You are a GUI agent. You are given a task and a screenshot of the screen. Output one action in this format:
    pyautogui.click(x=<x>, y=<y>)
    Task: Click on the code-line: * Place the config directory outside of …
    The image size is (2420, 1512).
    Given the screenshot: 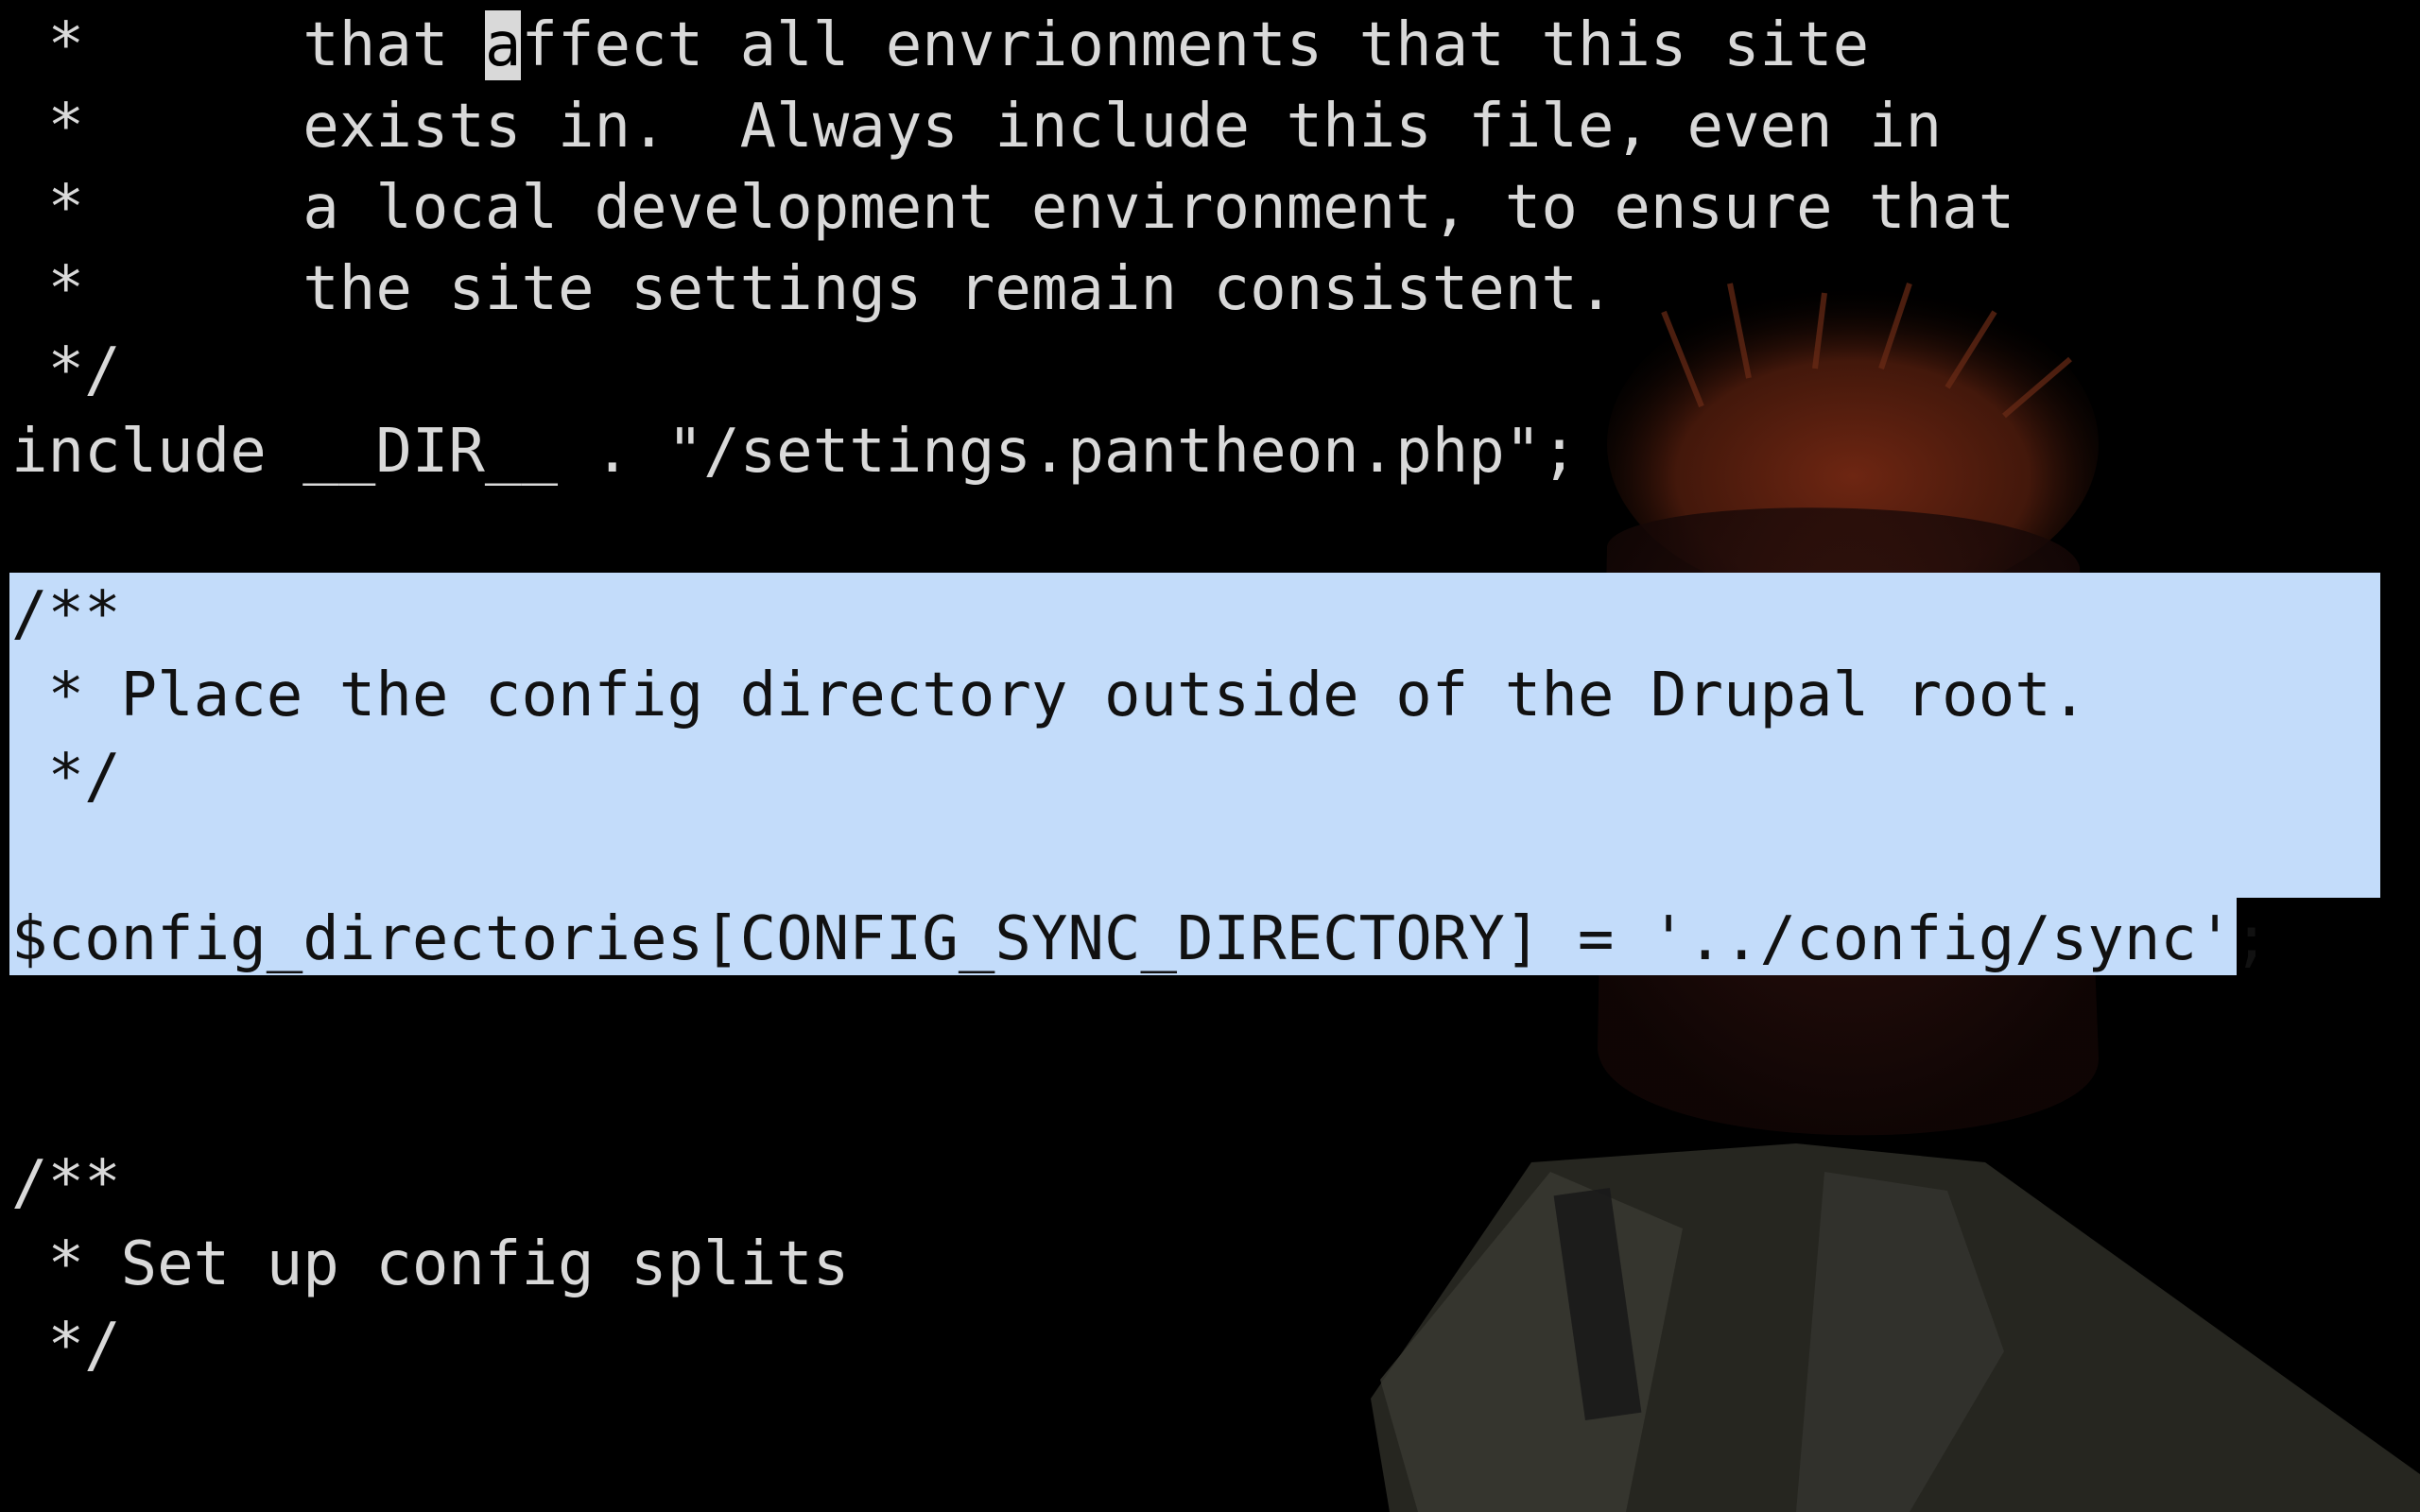 What is the action you would take?
    pyautogui.click(x=1049, y=695)
    